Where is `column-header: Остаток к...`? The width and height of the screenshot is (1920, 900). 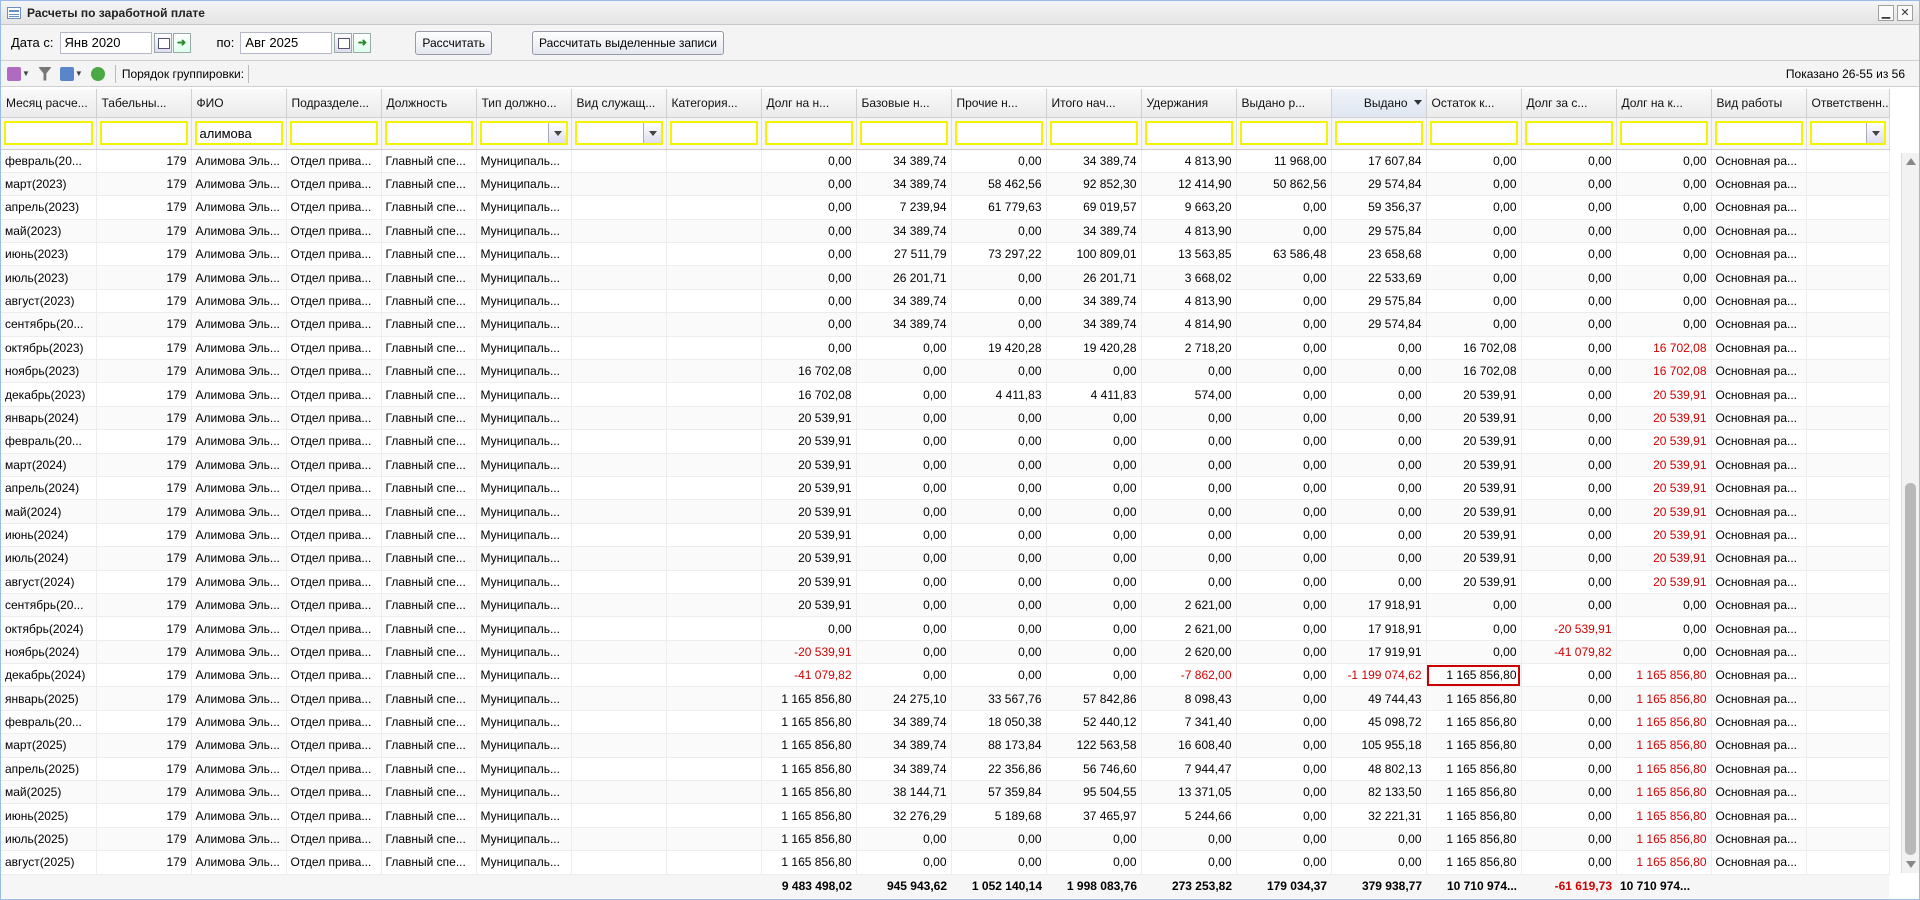
column-header: Остаток к... is located at coordinates (1474, 103).